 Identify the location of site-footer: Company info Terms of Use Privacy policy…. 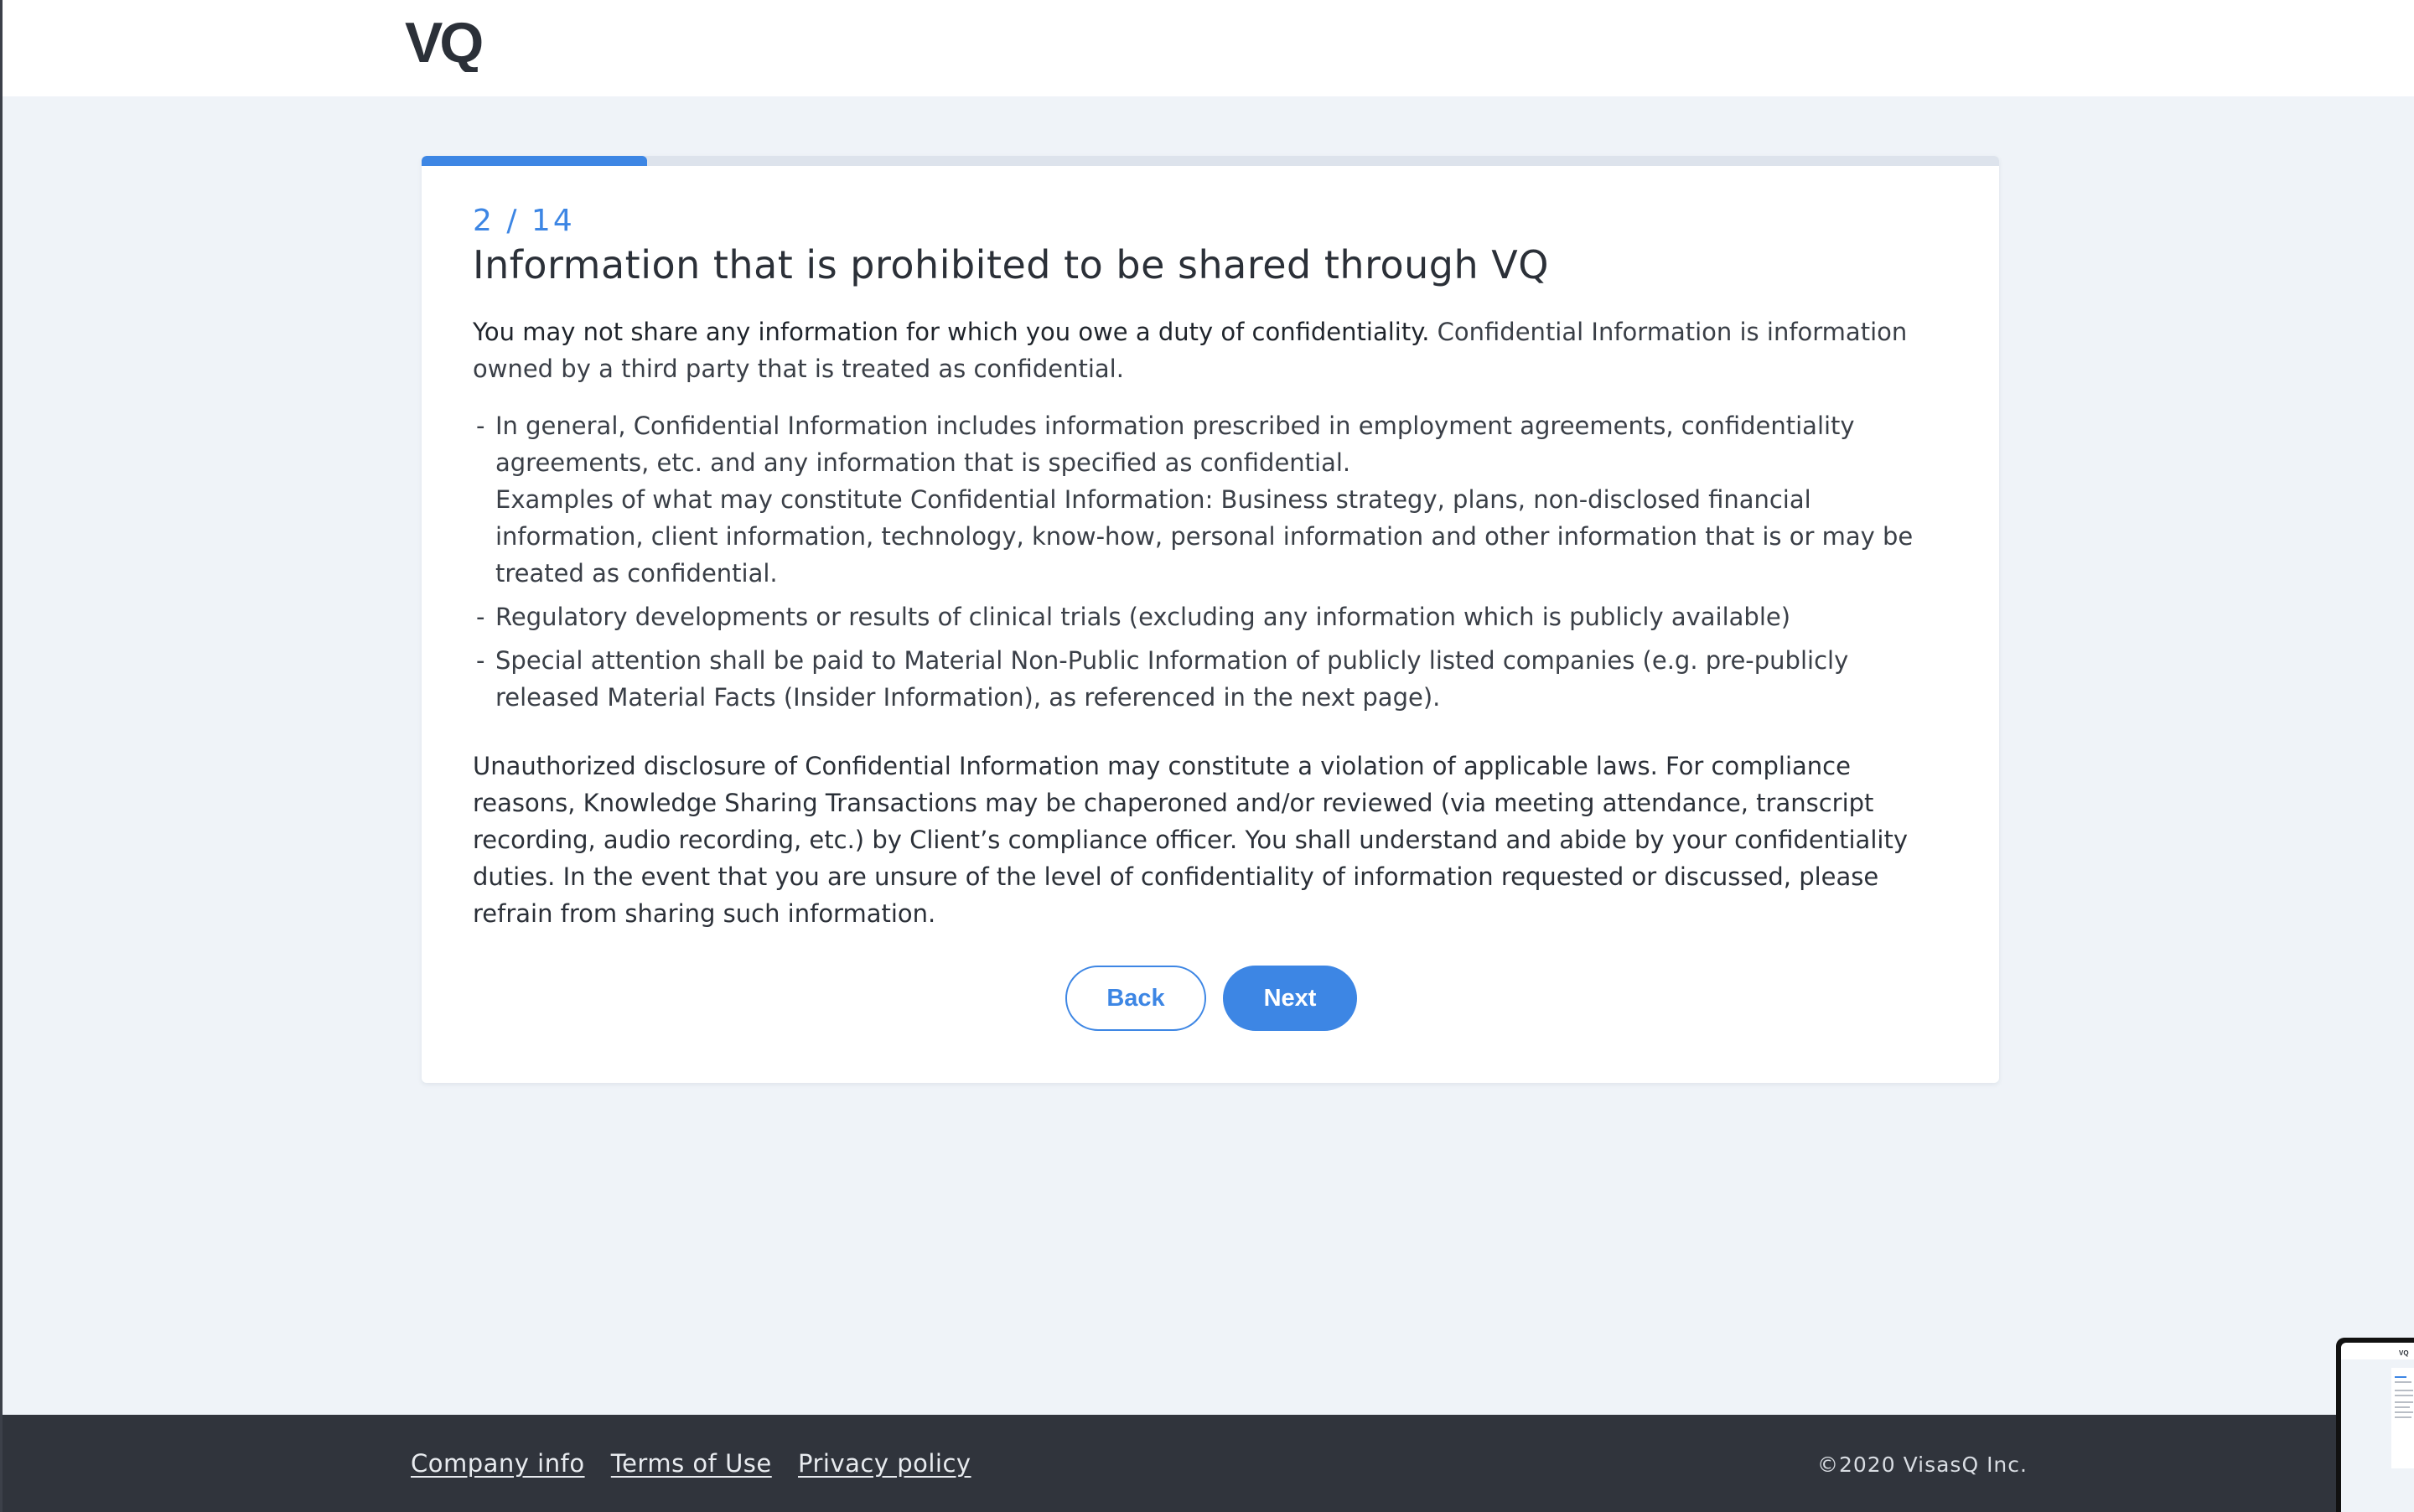
(1209, 1463).